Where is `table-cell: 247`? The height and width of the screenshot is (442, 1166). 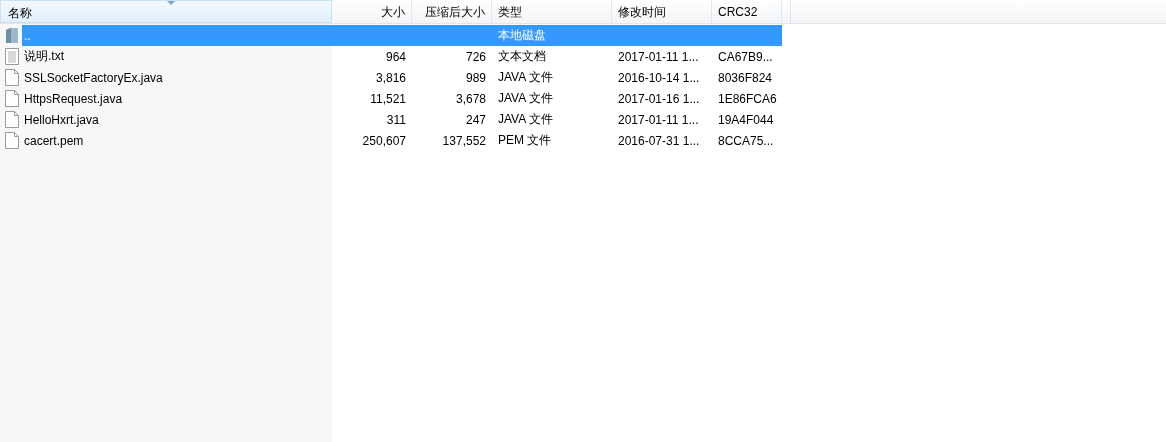
table-cell: 247 is located at coordinates (475, 119).